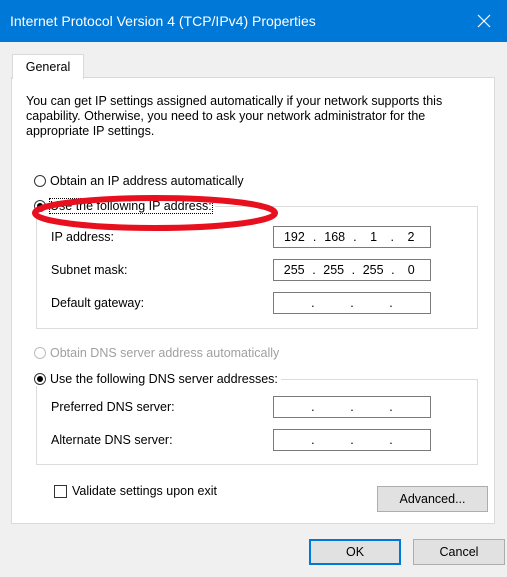  What do you see at coordinates (246, 238) in the screenshot?
I see `ip-address-row: IP address: 192. 168. 1. 2` at bounding box center [246, 238].